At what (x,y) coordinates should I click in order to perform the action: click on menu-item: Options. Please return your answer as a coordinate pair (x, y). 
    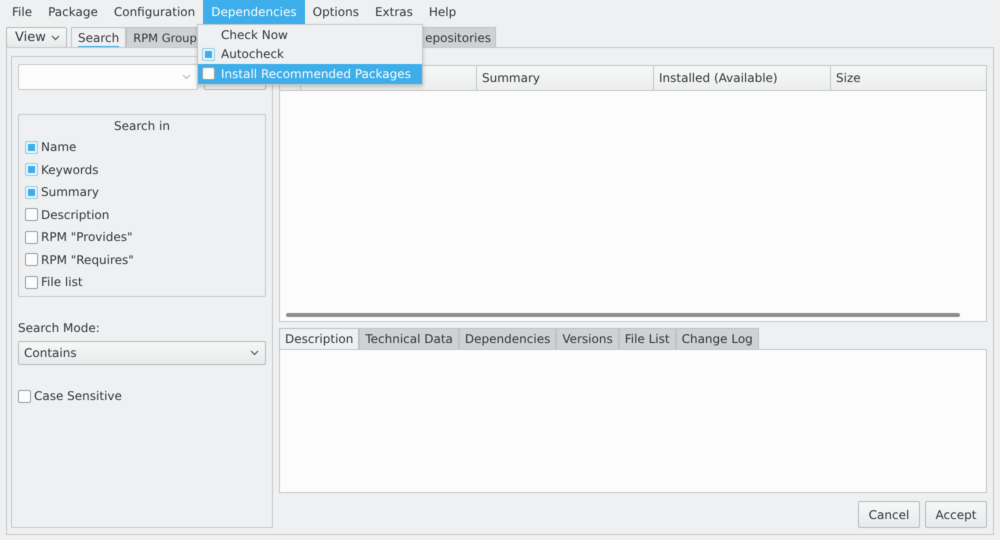
    Looking at the image, I should click on (335, 12).